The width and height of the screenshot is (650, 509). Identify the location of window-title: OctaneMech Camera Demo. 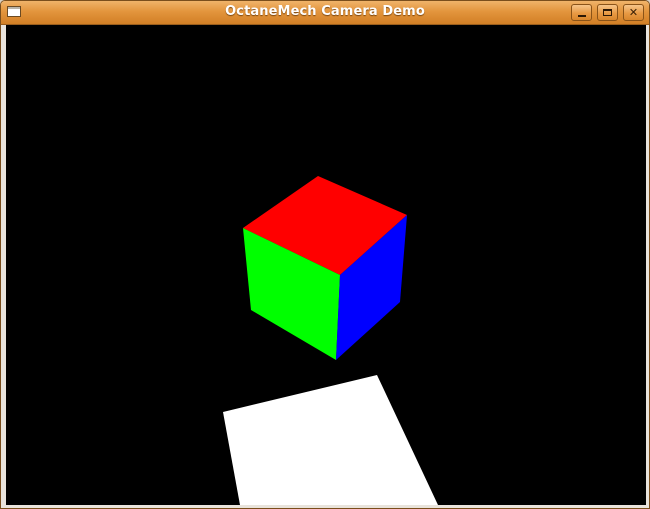
(325, 11).